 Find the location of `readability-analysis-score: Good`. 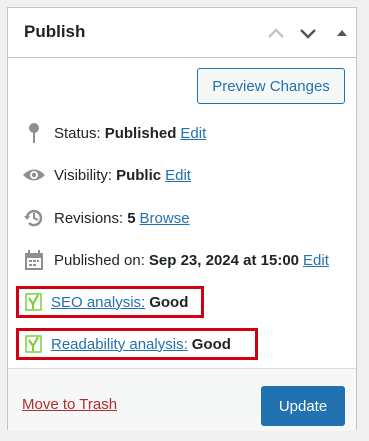

readability-analysis-score: Good is located at coordinates (211, 344).